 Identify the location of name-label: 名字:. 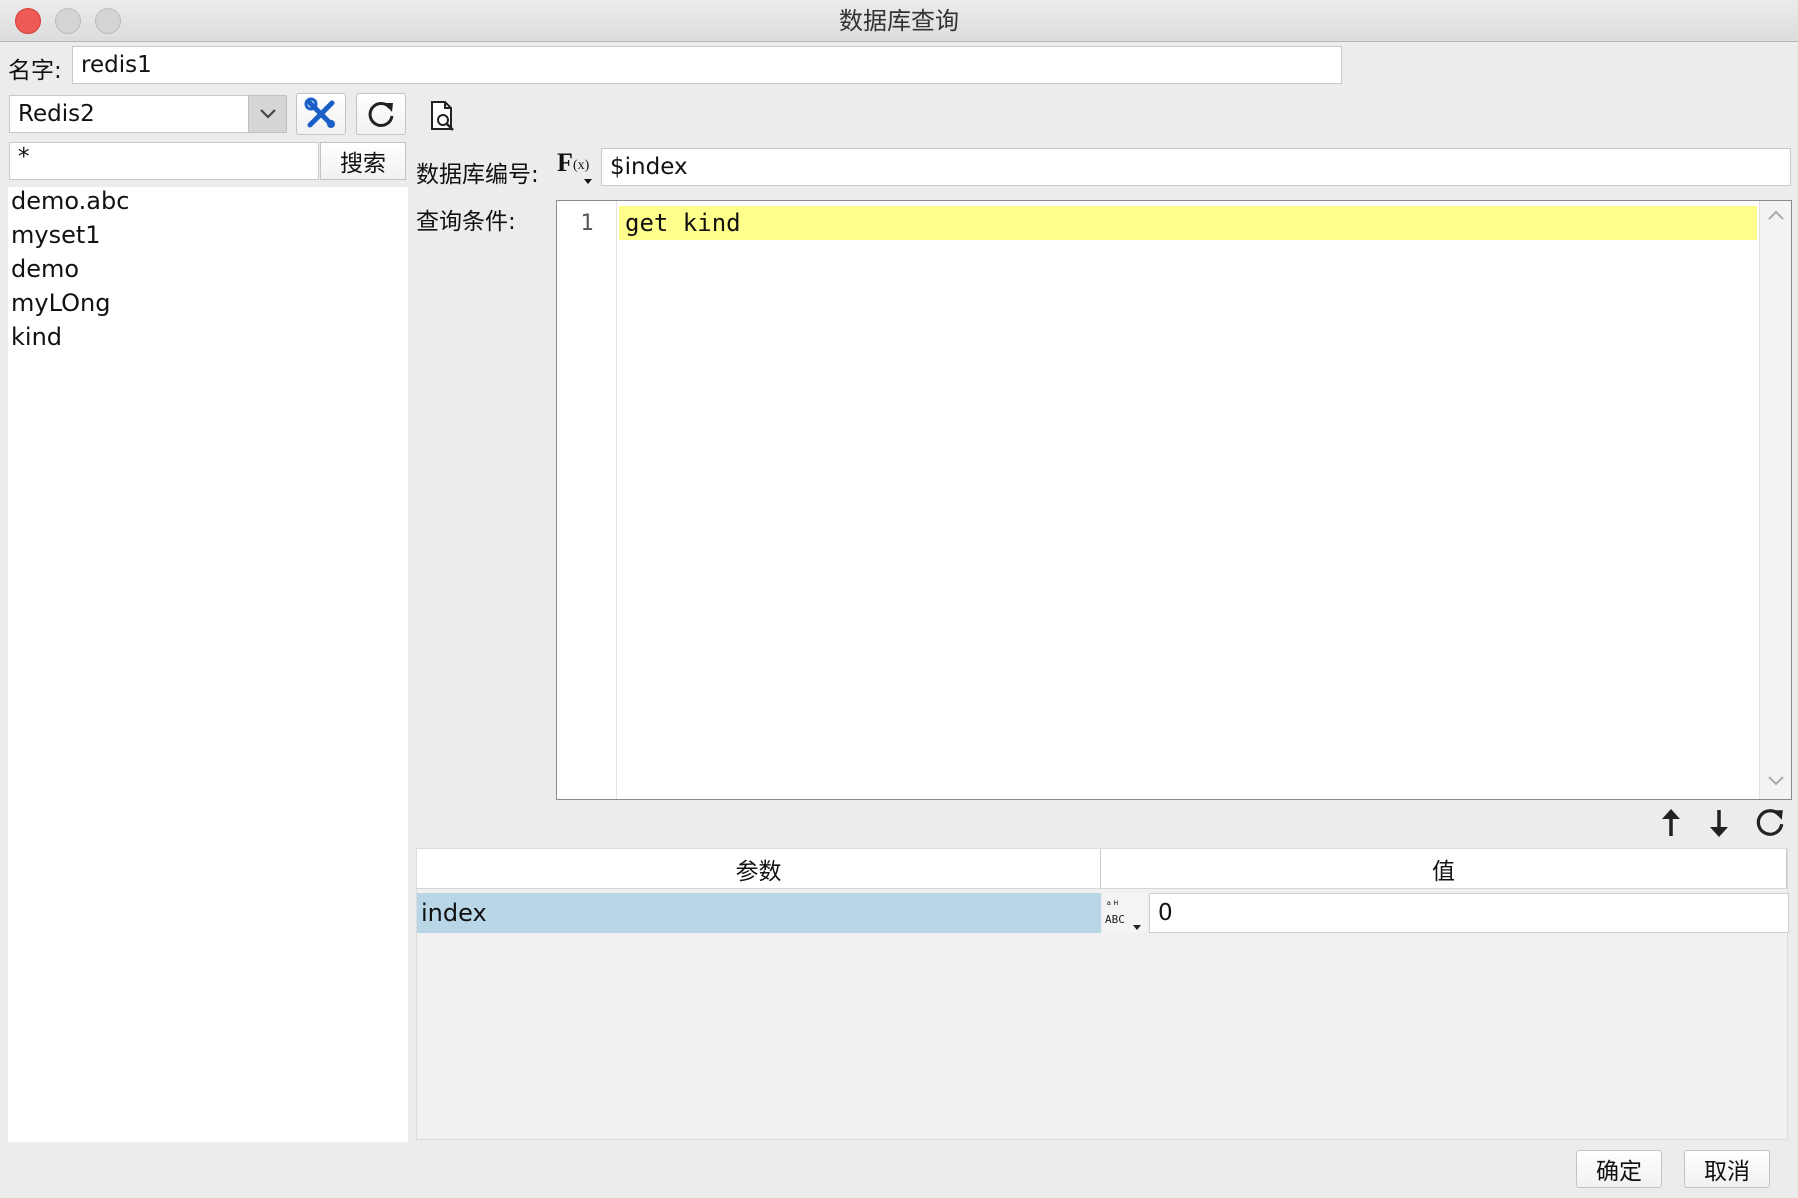
(35, 71).